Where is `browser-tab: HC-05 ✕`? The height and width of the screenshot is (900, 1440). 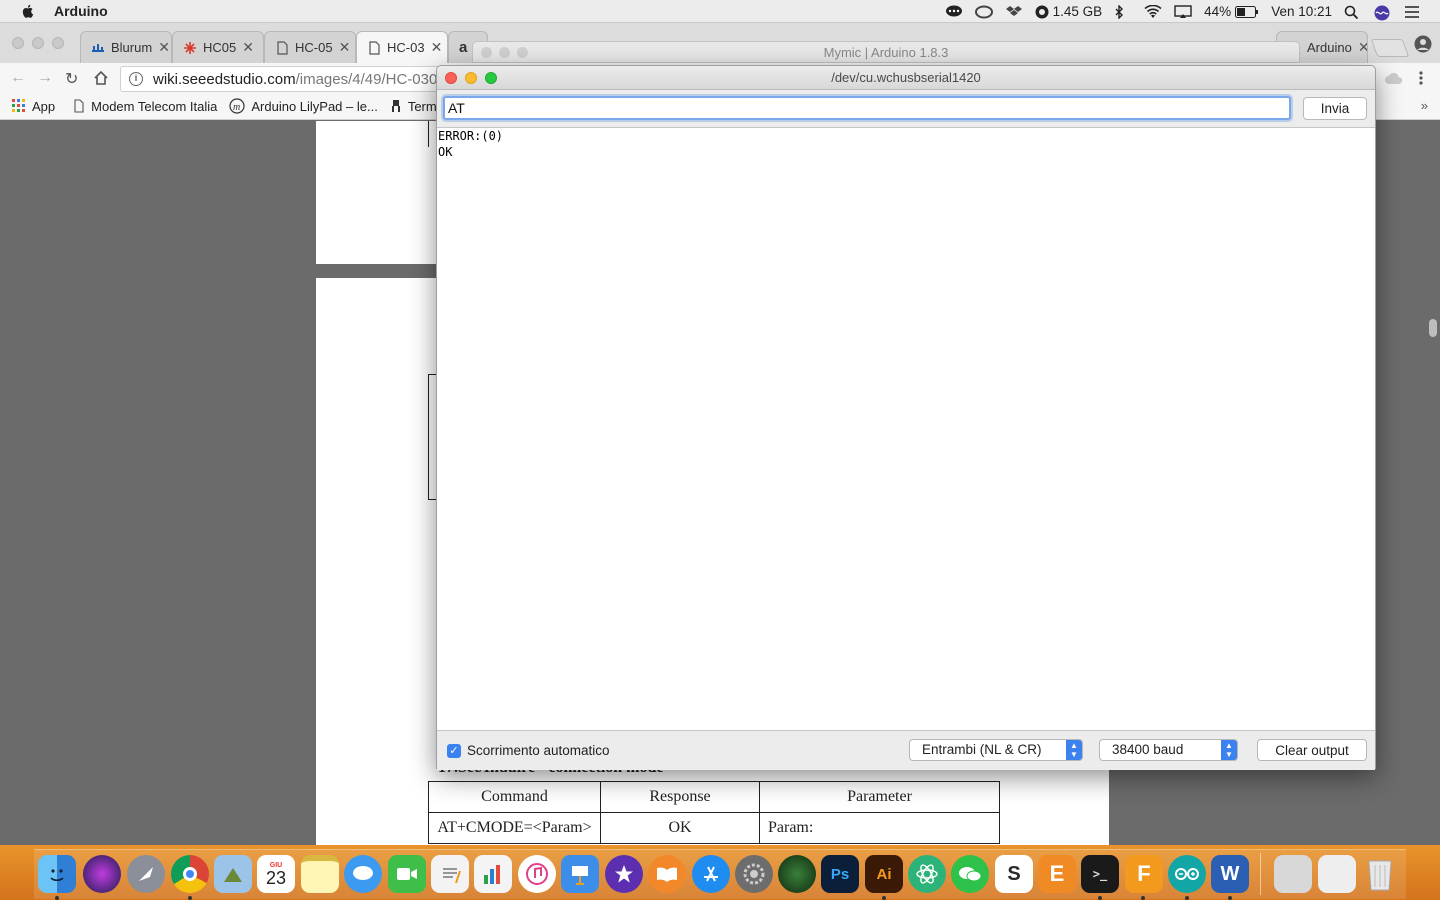 browser-tab: HC-05 ✕ is located at coordinates (310, 47).